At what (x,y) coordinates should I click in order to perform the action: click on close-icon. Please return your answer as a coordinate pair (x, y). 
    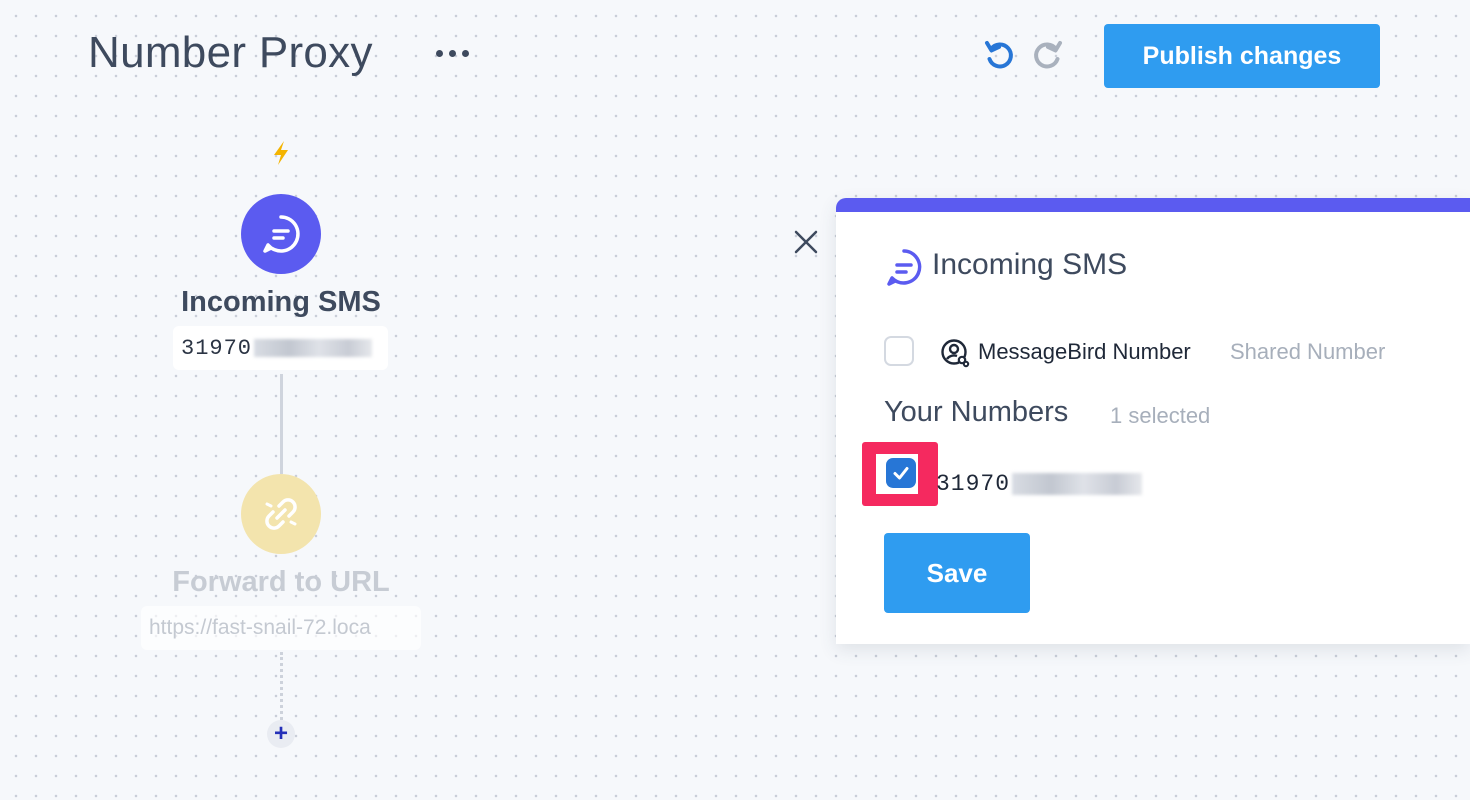
    Looking at the image, I should click on (806, 242).